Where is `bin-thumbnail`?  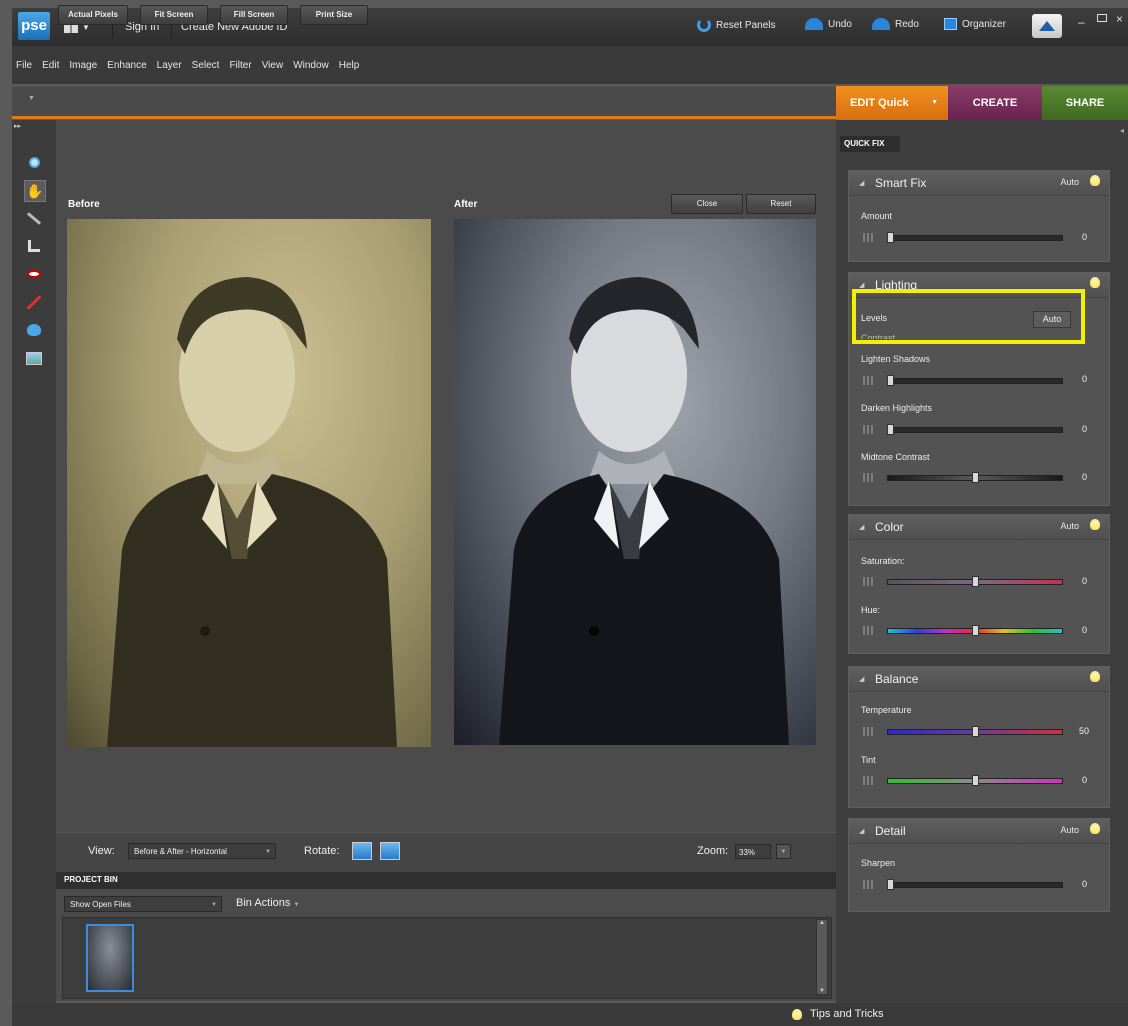
bin-thumbnail is located at coordinates (110, 958).